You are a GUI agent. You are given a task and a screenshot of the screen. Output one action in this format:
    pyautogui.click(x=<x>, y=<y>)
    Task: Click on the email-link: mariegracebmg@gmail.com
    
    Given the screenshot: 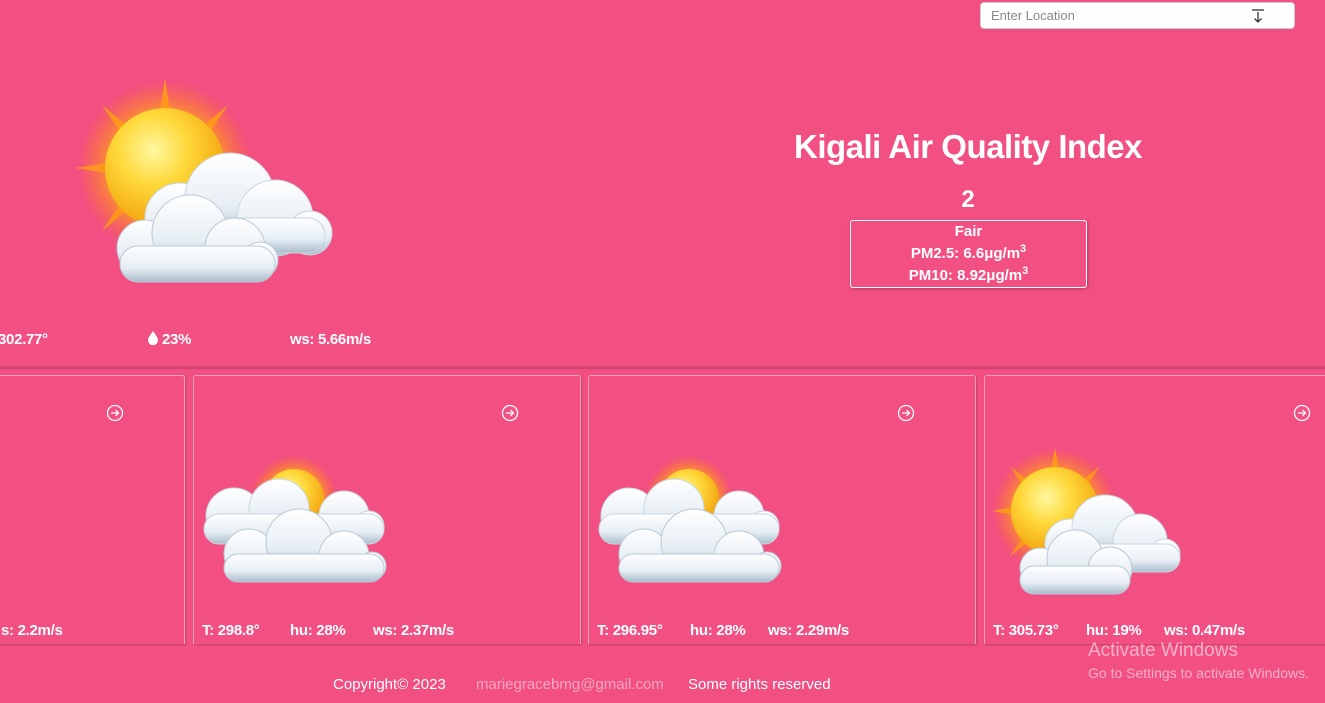 What is the action you would take?
    pyautogui.click(x=570, y=684)
    